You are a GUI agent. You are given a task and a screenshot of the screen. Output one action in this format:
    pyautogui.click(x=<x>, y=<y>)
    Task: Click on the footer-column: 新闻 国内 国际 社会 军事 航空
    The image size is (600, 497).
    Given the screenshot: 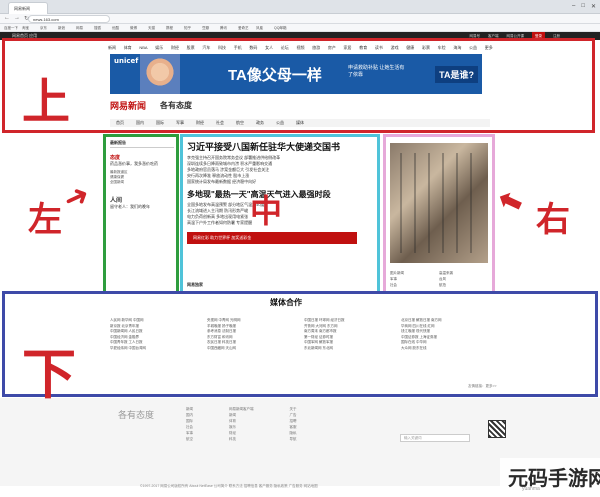 What is the action you would take?
    pyautogui.click(x=189, y=424)
    